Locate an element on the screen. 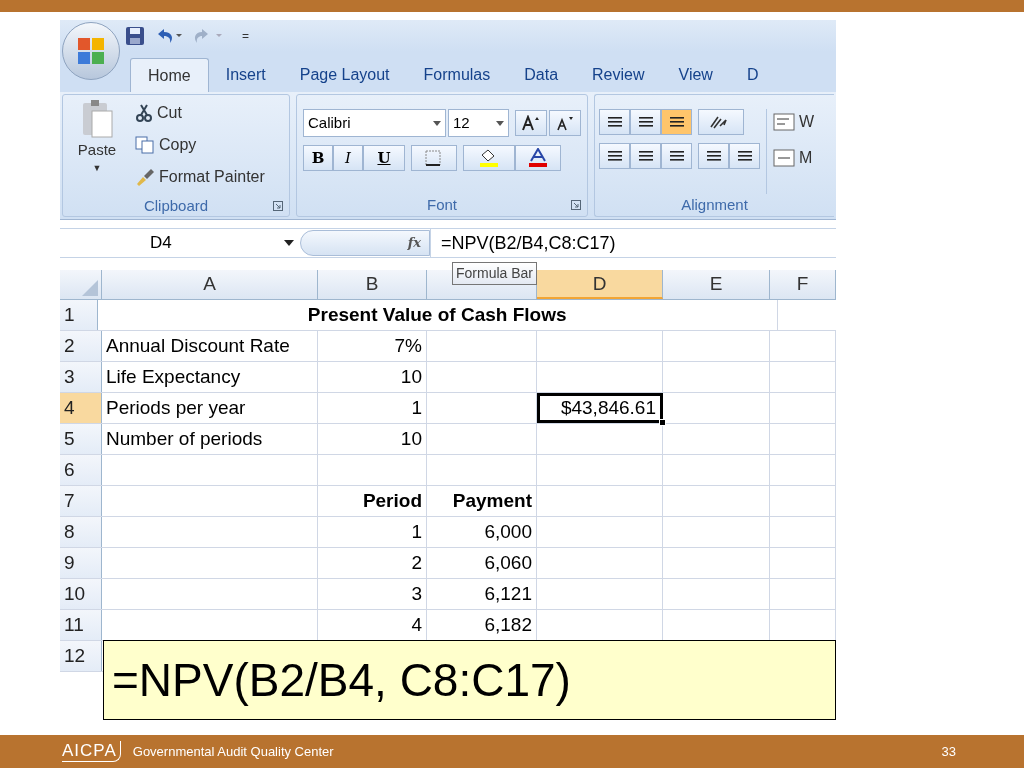 Image resolution: width=1024 pixels, height=768 pixels. increase-indent-button is located at coordinates (744, 156).